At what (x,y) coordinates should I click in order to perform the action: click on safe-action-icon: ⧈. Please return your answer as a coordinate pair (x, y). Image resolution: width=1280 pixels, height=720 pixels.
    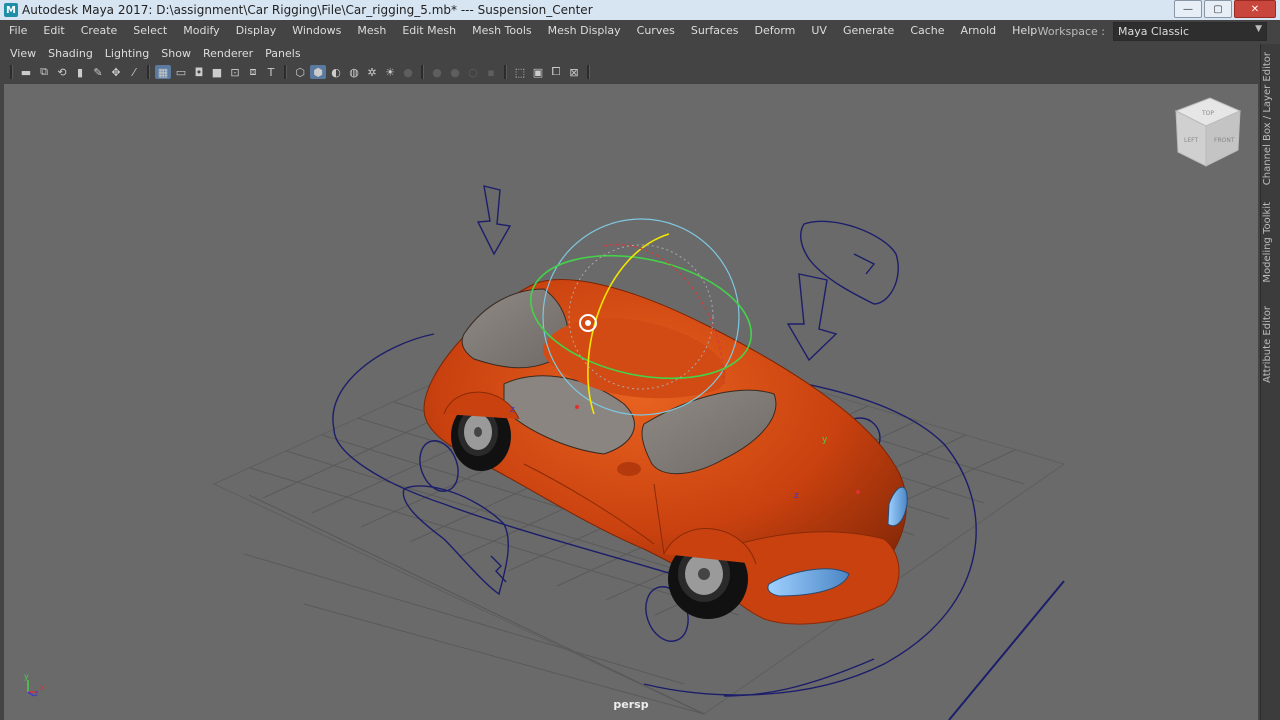
    Looking at the image, I should click on (253, 72).